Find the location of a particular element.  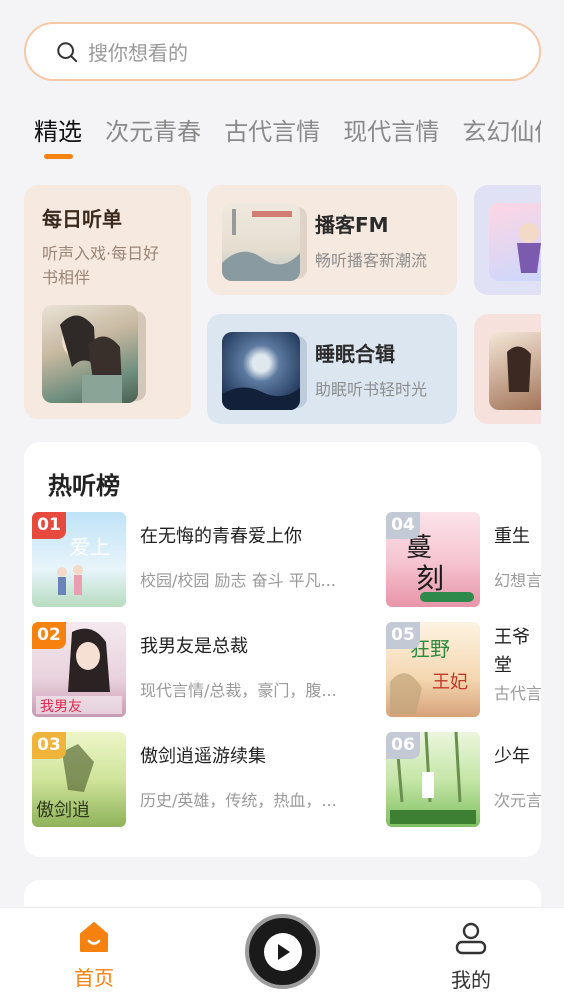

nav-home-label: 首页 is located at coordinates (94, 978).